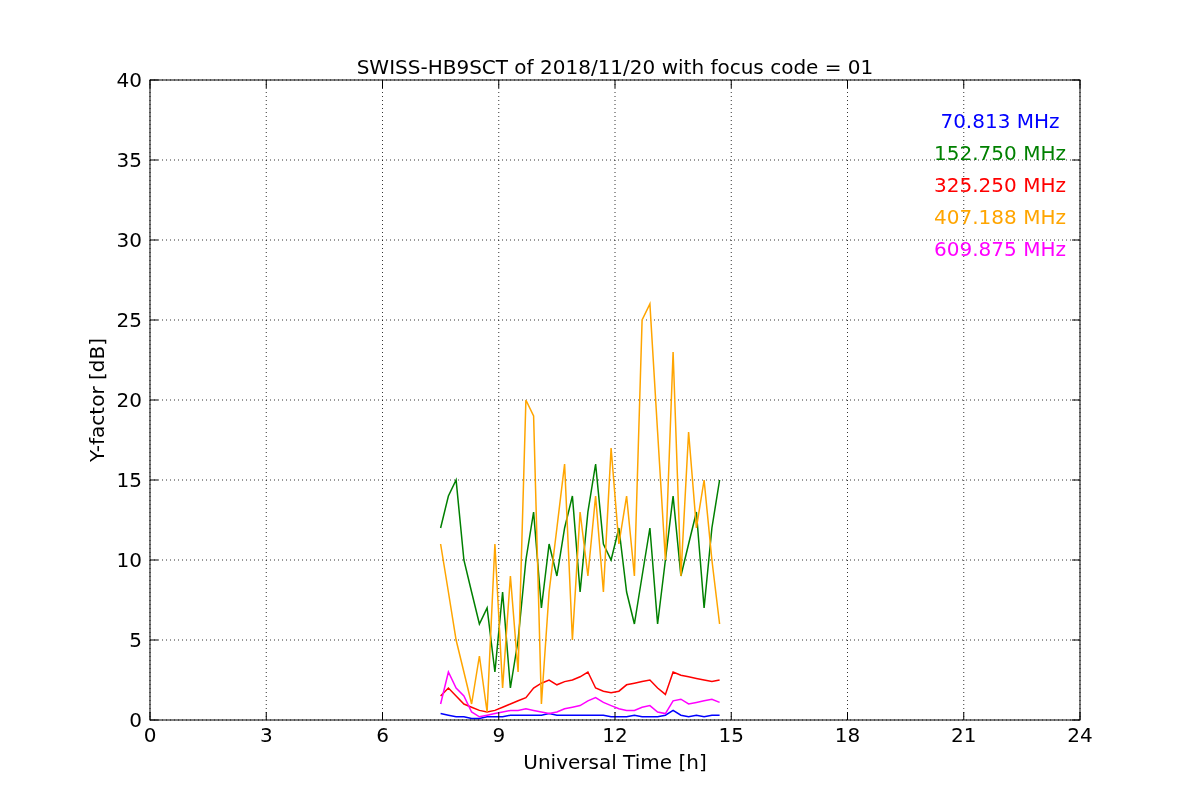 This screenshot has width=1200, height=800. What do you see at coordinates (1000, 217) in the screenshot?
I see `legend-label: 407.188 MHz` at bounding box center [1000, 217].